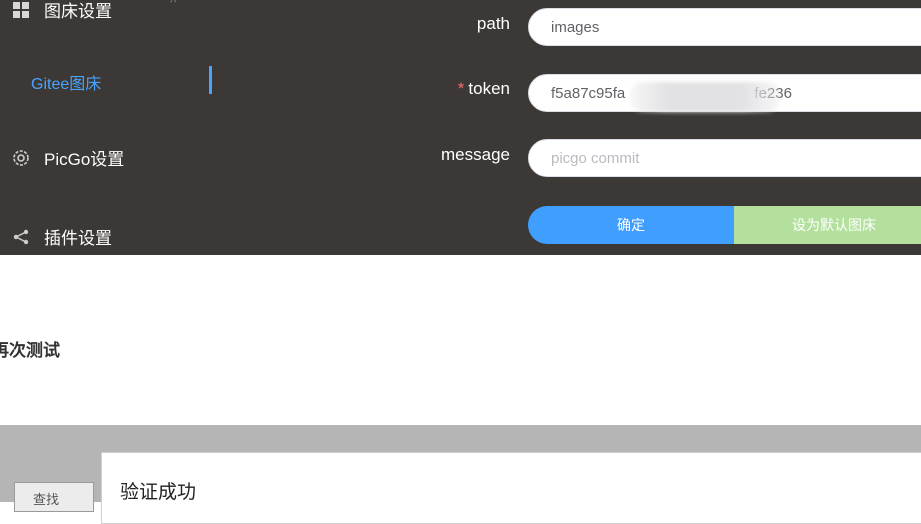  I want to click on token-label: * token, so click(484, 89).